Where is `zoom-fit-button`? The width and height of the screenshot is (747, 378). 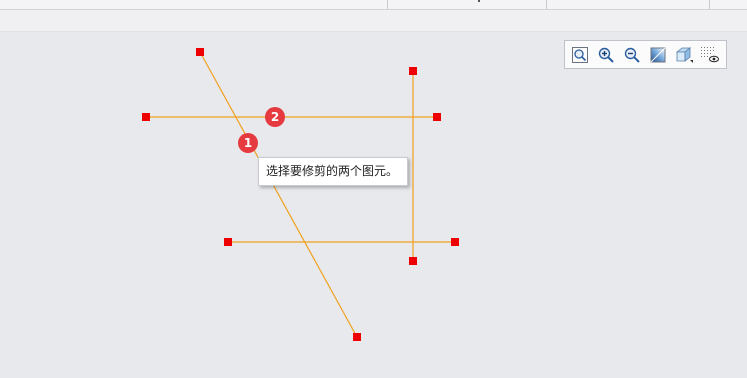 zoom-fit-button is located at coordinates (580, 55).